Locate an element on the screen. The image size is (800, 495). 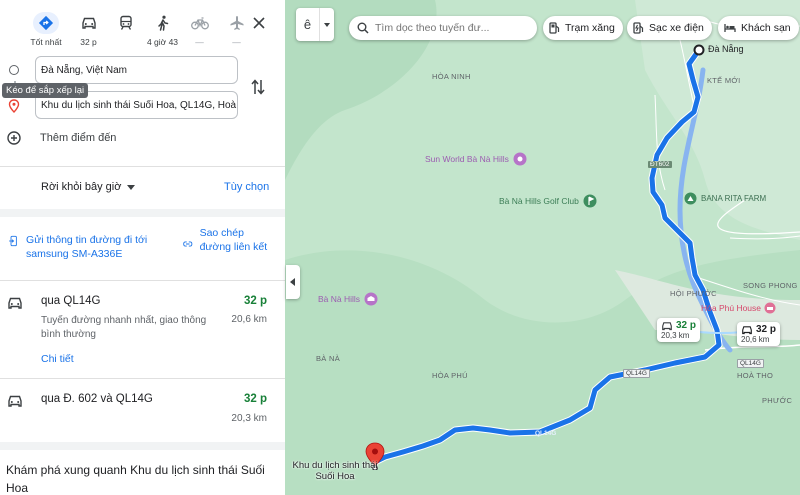
map-label: KTẾ MỚI is located at coordinates (724, 80).